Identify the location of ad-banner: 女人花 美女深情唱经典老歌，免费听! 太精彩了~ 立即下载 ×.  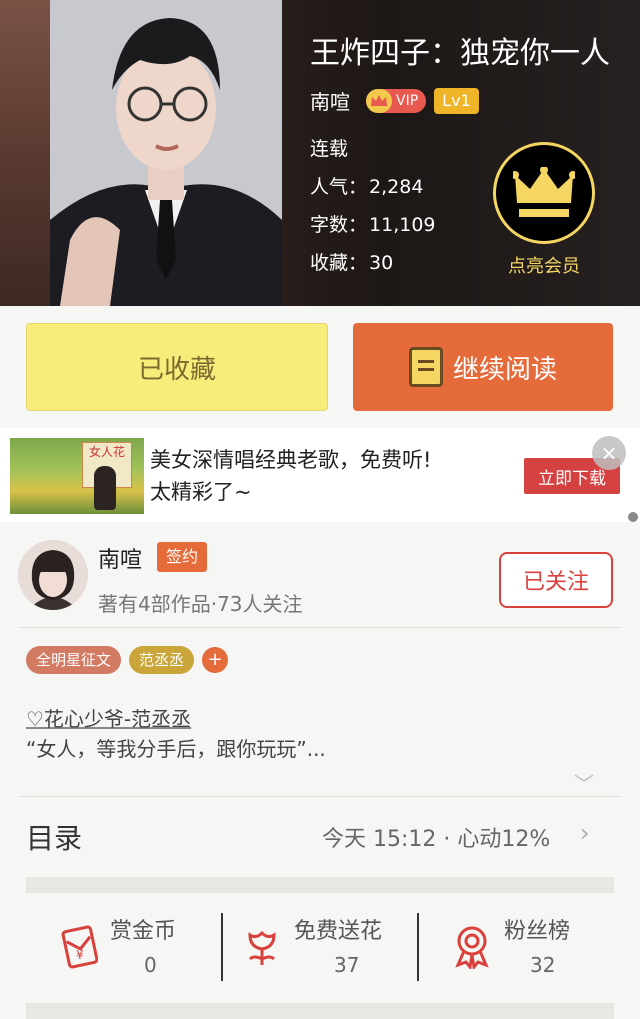
(320, 475).